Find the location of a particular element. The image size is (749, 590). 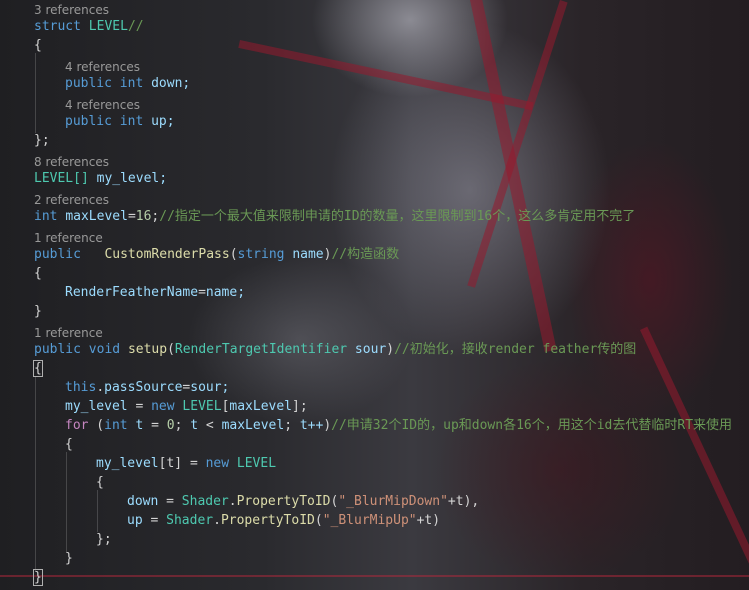

expression-tail: +t) is located at coordinates (428, 520).